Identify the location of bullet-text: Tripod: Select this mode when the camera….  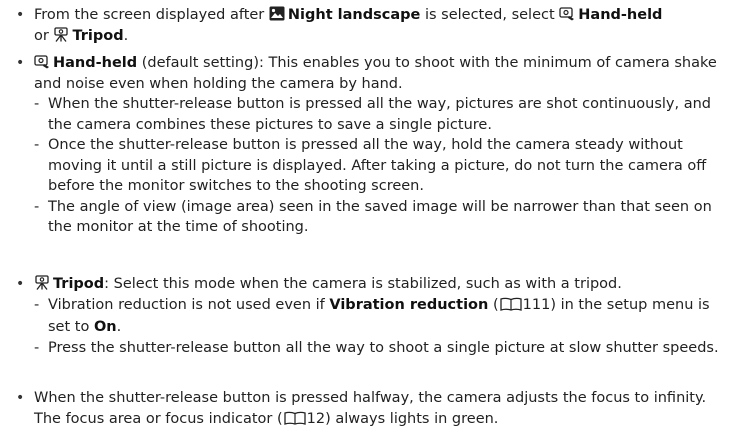
(377, 284).